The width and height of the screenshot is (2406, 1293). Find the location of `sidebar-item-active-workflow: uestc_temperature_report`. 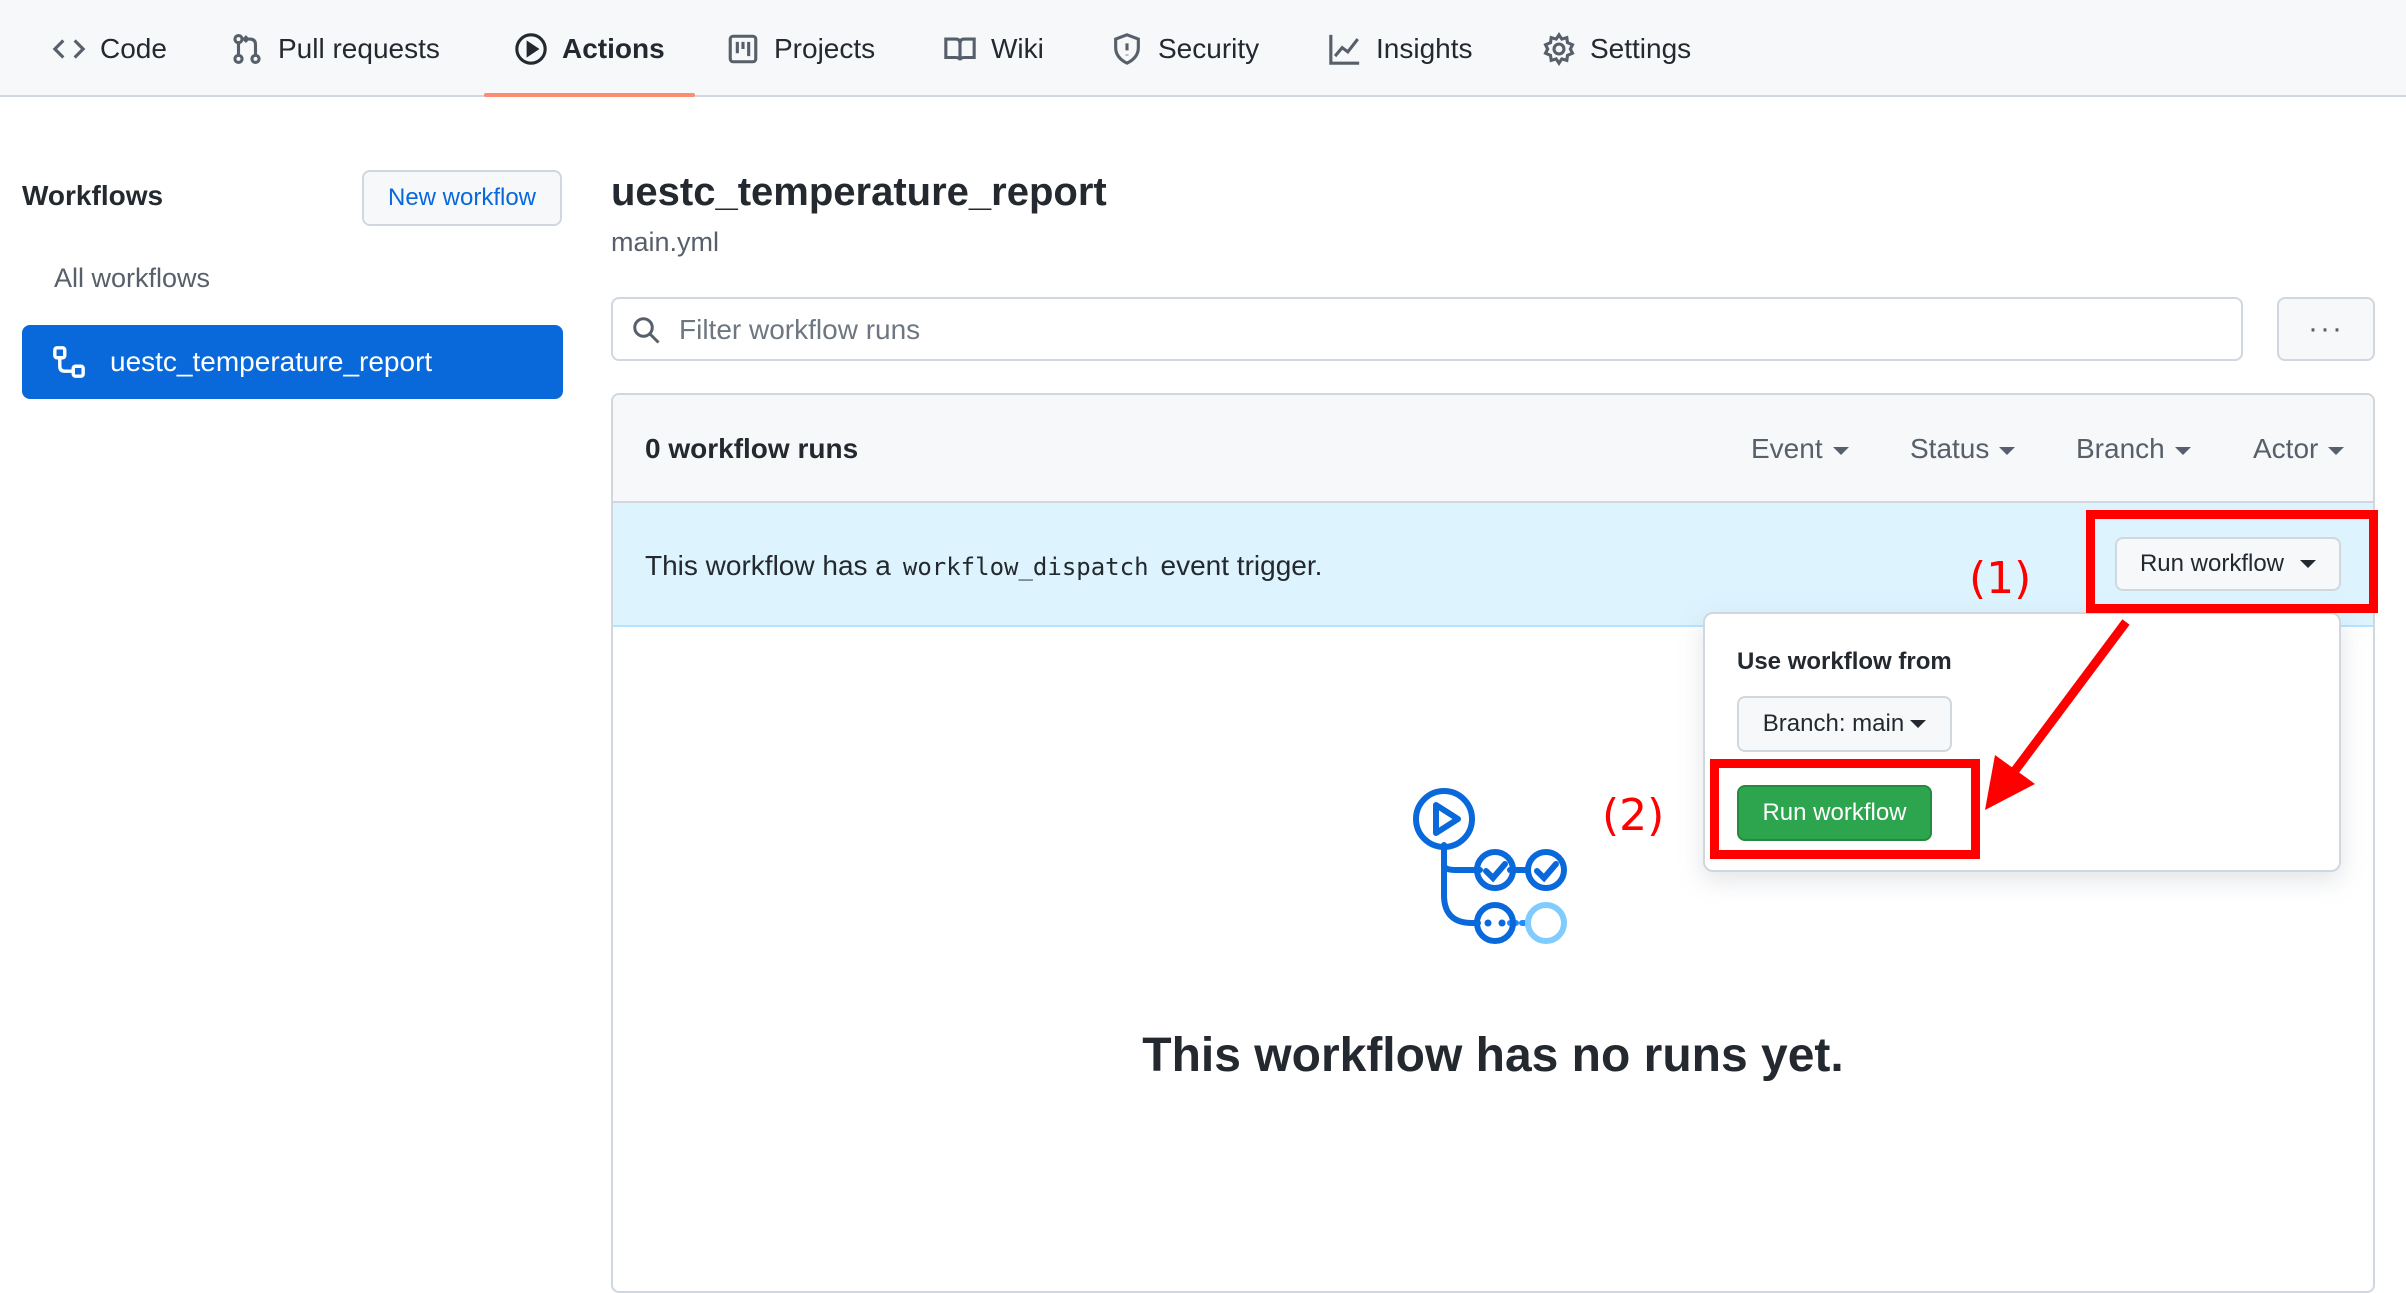

sidebar-item-active-workflow: uestc_temperature_report is located at coordinates (292, 362).